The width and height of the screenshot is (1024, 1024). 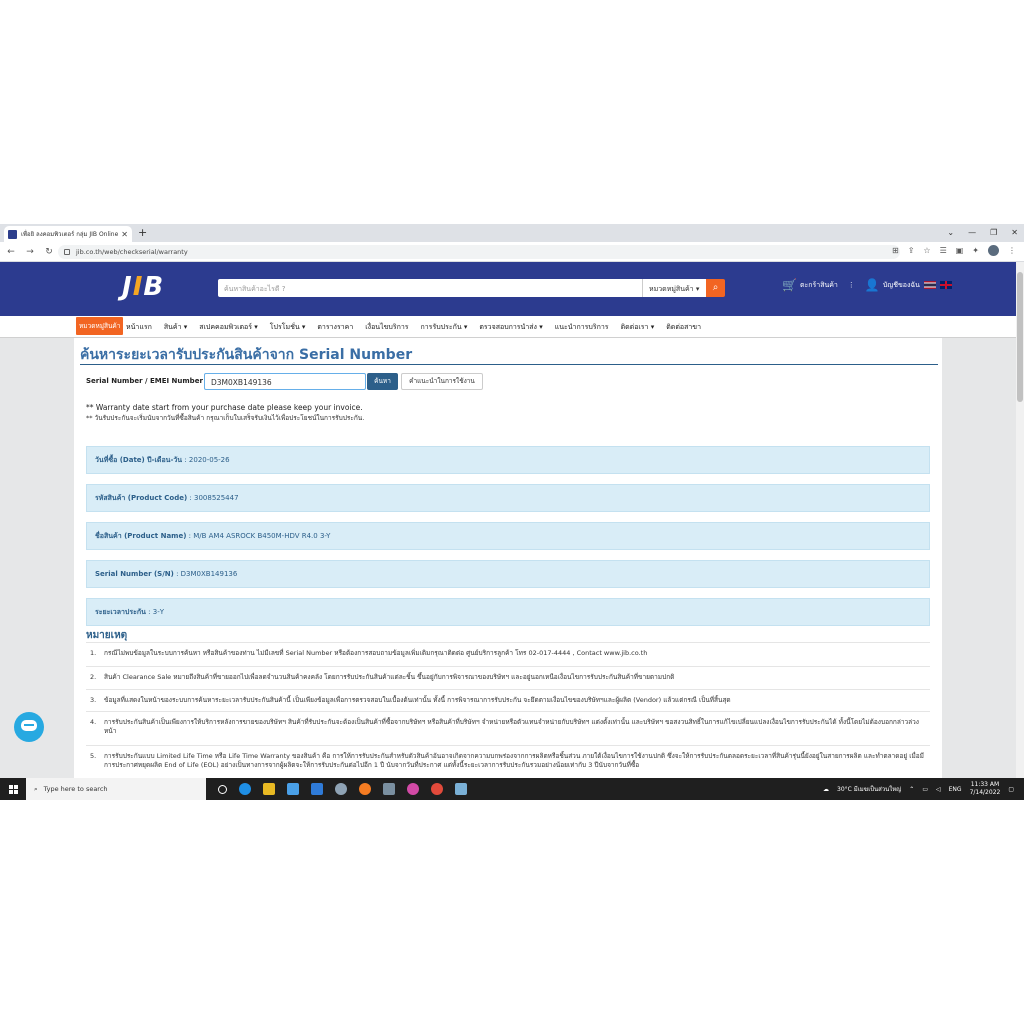 What do you see at coordinates (911, 250) in the screenshot?
I see `share-icon: ⇪` at bounding box center [911, 250].